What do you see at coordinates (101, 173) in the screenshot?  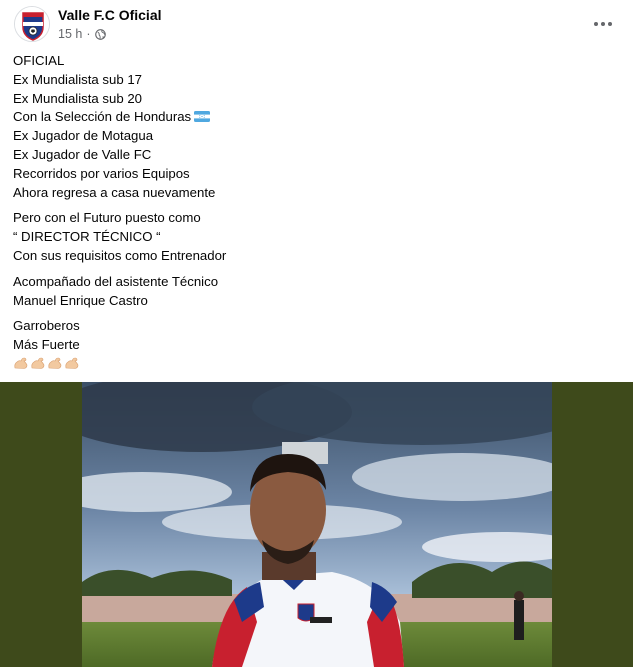 I see `text-line: Recorridos por varios Equipos` at bounding box center [101, 173].